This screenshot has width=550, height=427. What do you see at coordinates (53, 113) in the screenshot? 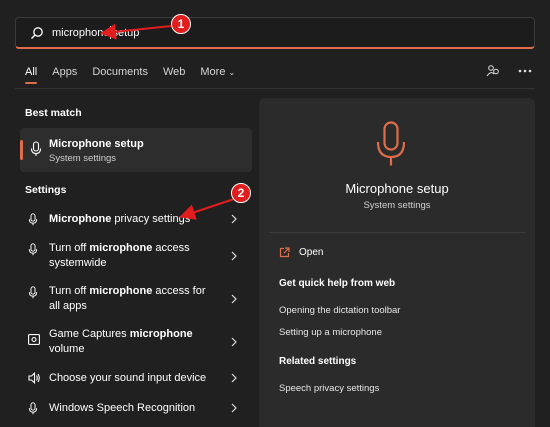
I see `best-match-heading: Best match` at bounding box center [53, 113].